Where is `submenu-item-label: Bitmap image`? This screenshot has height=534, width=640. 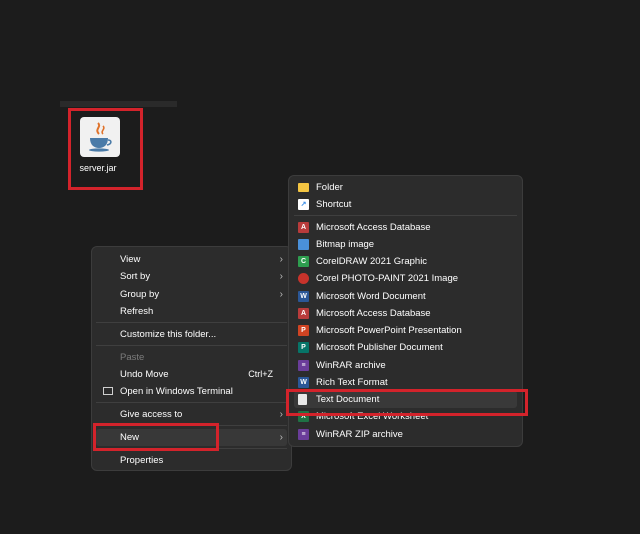
submenu-item-label: Bitmap image is located at coordinates (345, 244).